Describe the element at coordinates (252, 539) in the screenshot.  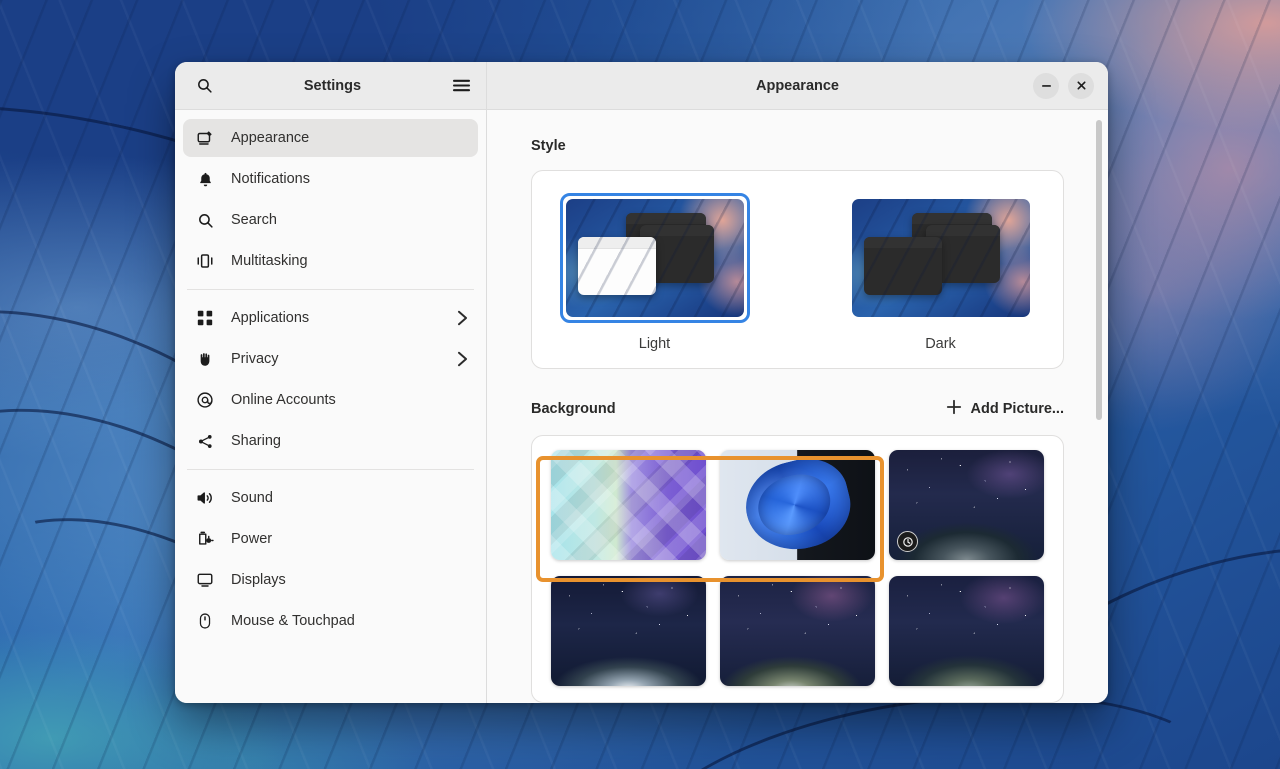
I see `sidebar-item-label: Power` at that location.